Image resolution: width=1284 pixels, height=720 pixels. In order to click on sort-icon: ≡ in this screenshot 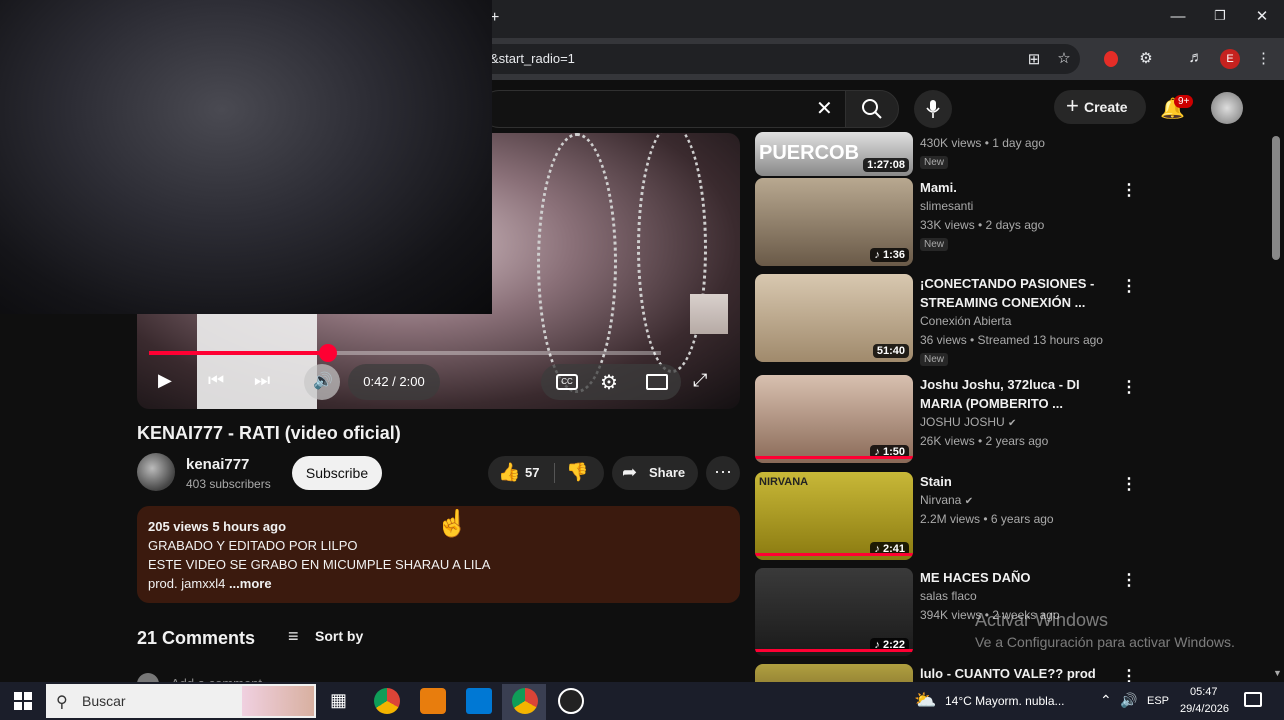, I will do `click(293, 636)`.